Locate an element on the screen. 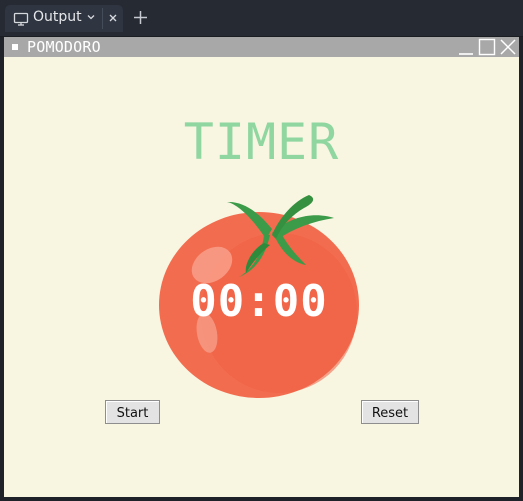 The height and width of the screenshot is (501, 523). minimize-icon is located at coordinates (466, 47).